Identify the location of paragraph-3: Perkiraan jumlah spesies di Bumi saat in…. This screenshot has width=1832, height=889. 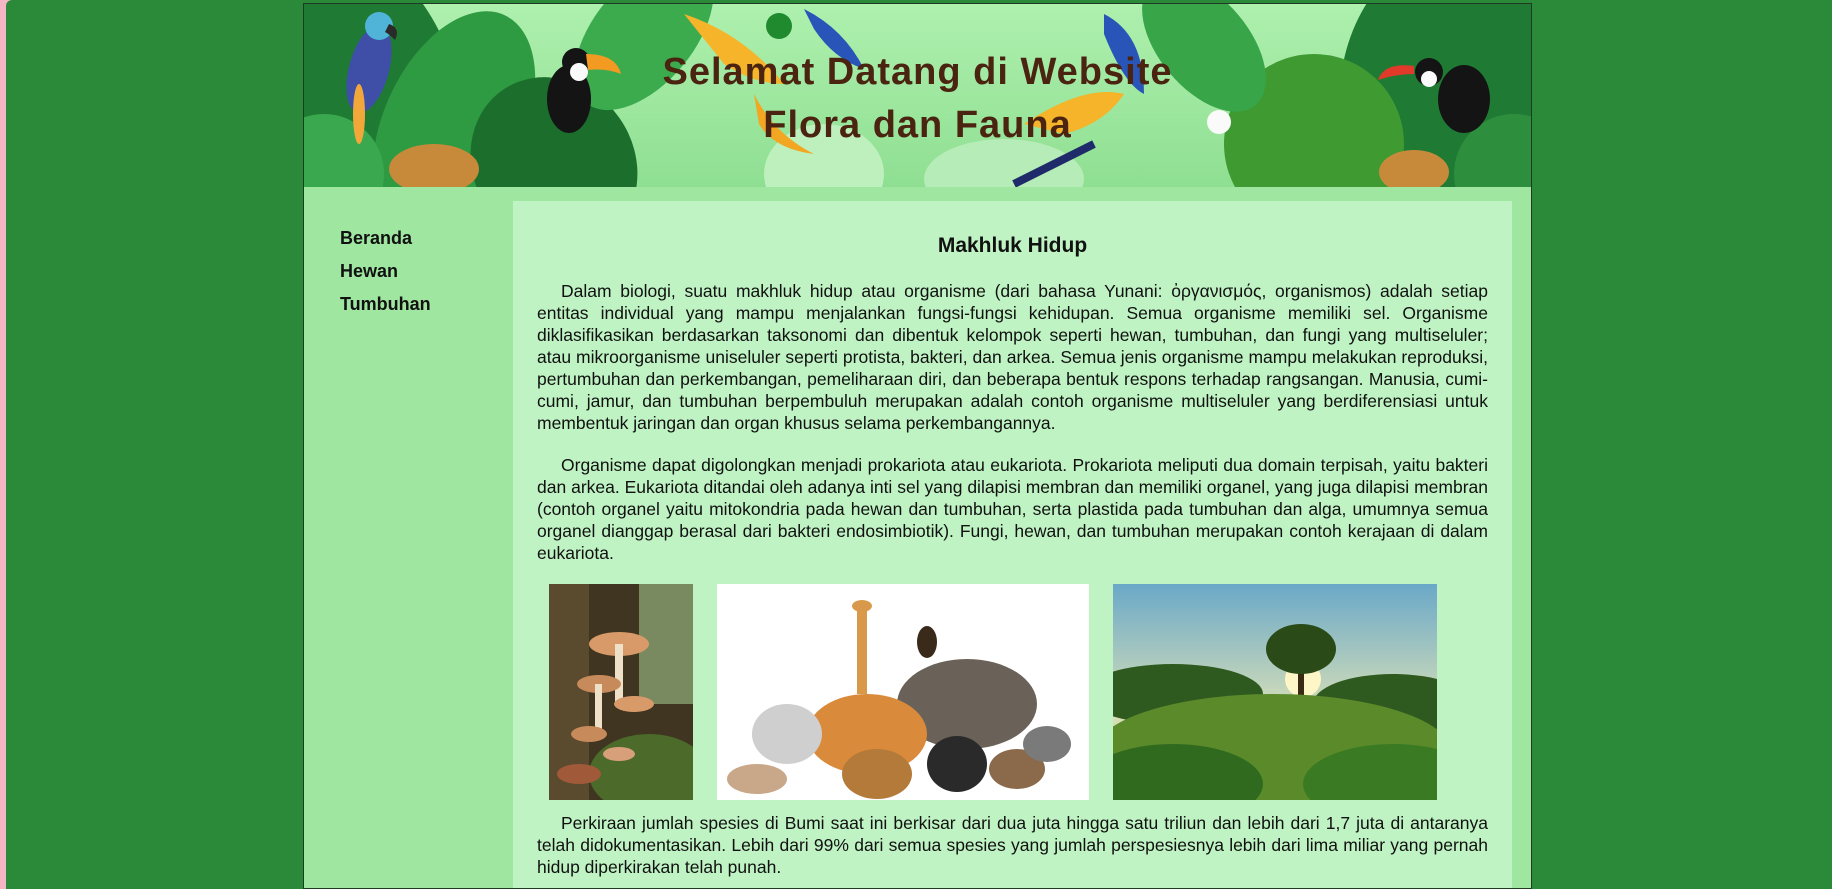
(1012, 845).